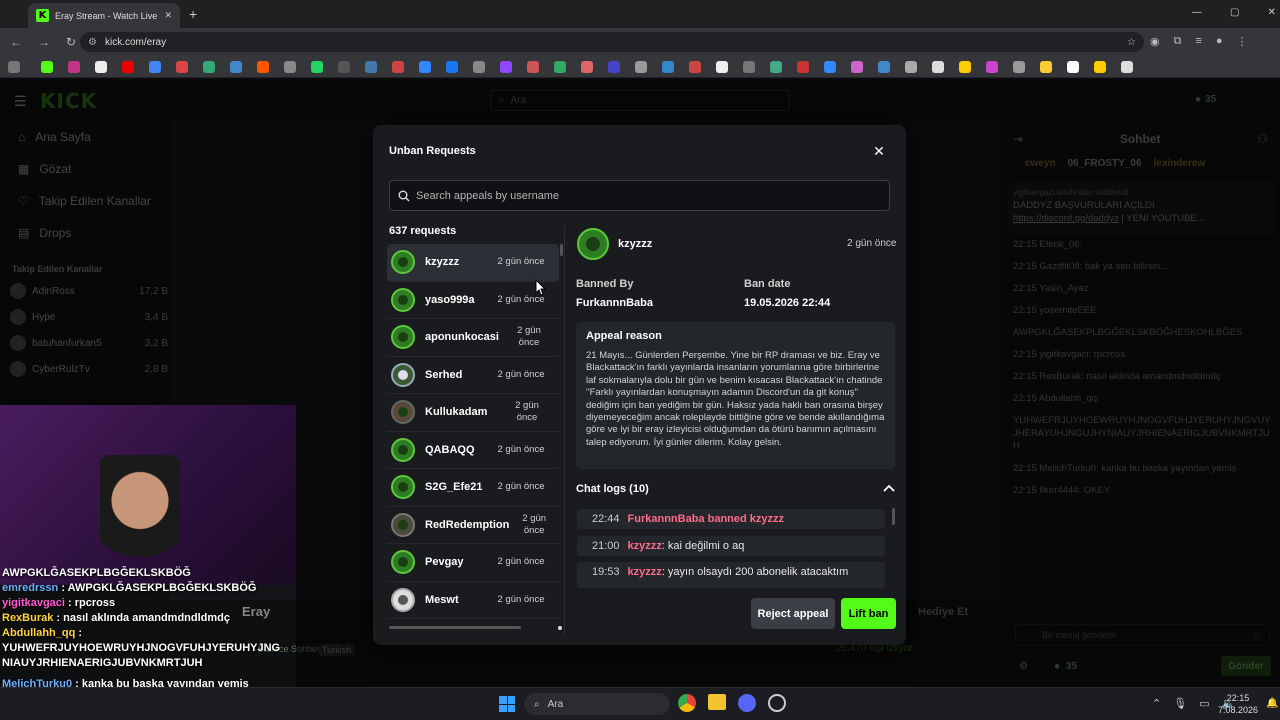 This screenshot has width=1280, height=720. Describe the element at coordinates (777, 703) in the screenshot. I see `app-icon` at that location.